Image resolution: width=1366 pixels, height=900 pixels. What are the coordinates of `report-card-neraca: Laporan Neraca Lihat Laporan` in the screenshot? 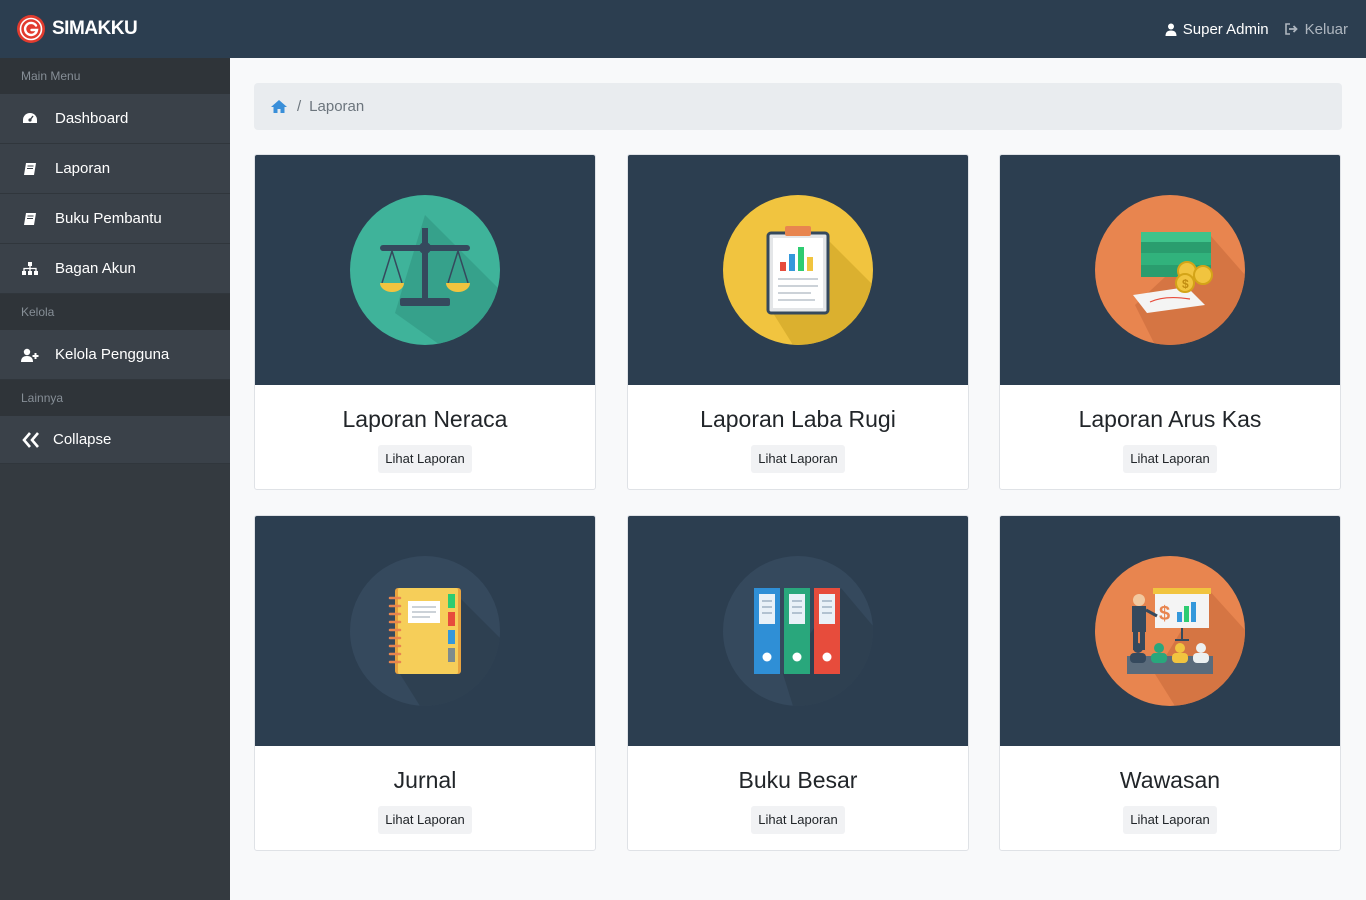 It's located at (425, 322).